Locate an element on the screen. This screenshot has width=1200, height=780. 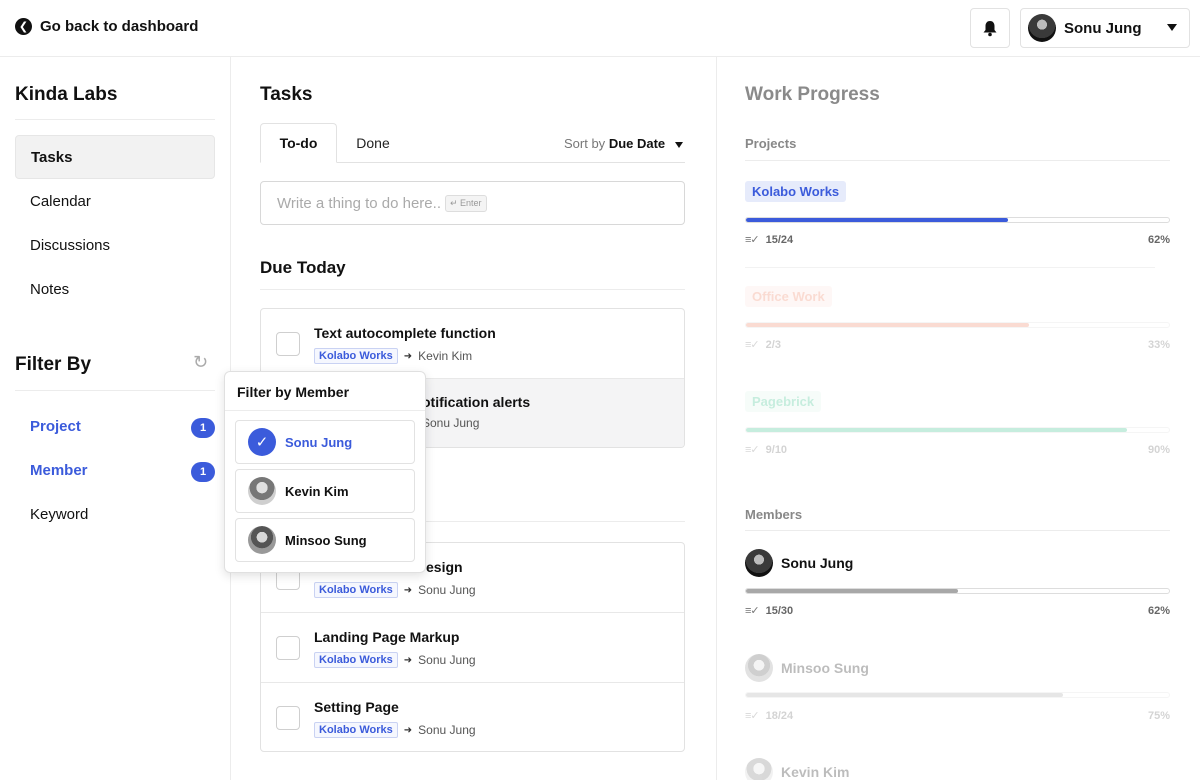
sidebar-item-tasks: Tasks is located at coordinates (115, 157).